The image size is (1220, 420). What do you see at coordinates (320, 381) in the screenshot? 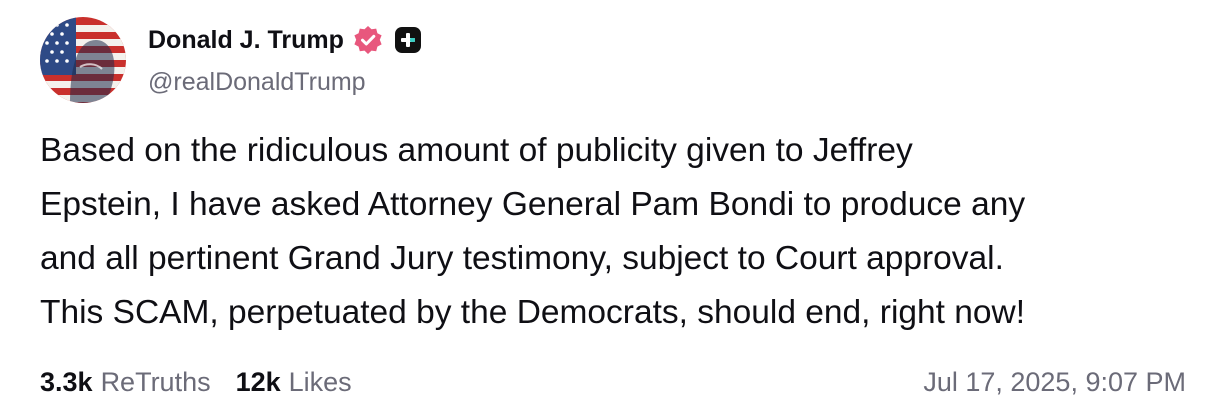
I see `likes-label: Likes` at bounding box center [320, 381].